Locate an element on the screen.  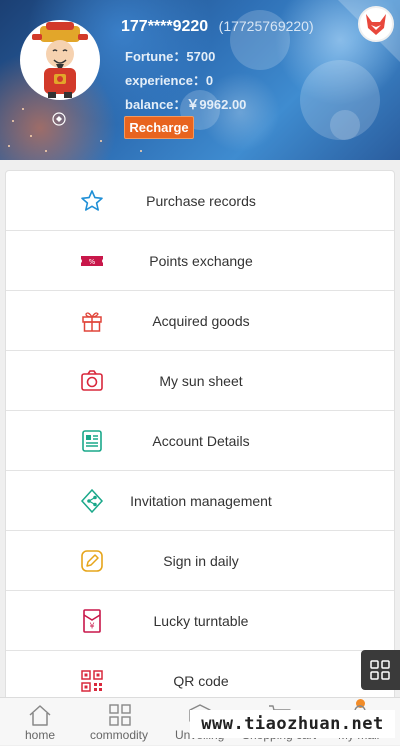
menu-item-lucky-turntable: ¥ Lucky turntable is located at coordinates (200, 621).